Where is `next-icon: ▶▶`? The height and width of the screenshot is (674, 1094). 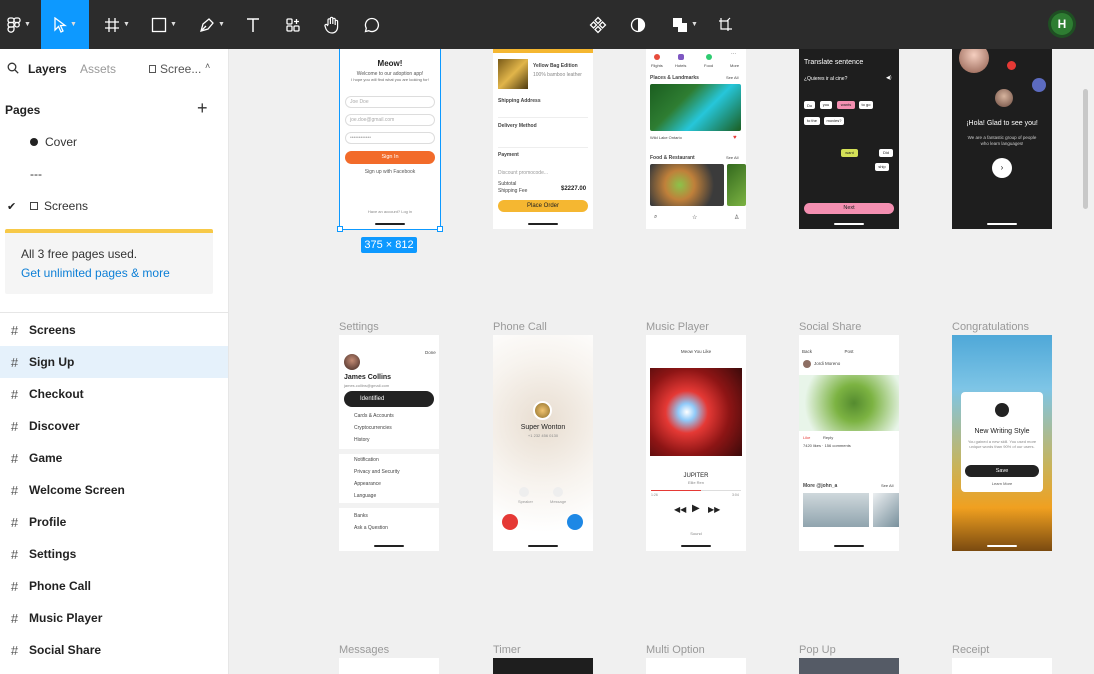
next-icon: ▶▶ is located at coordinates (714, 509).